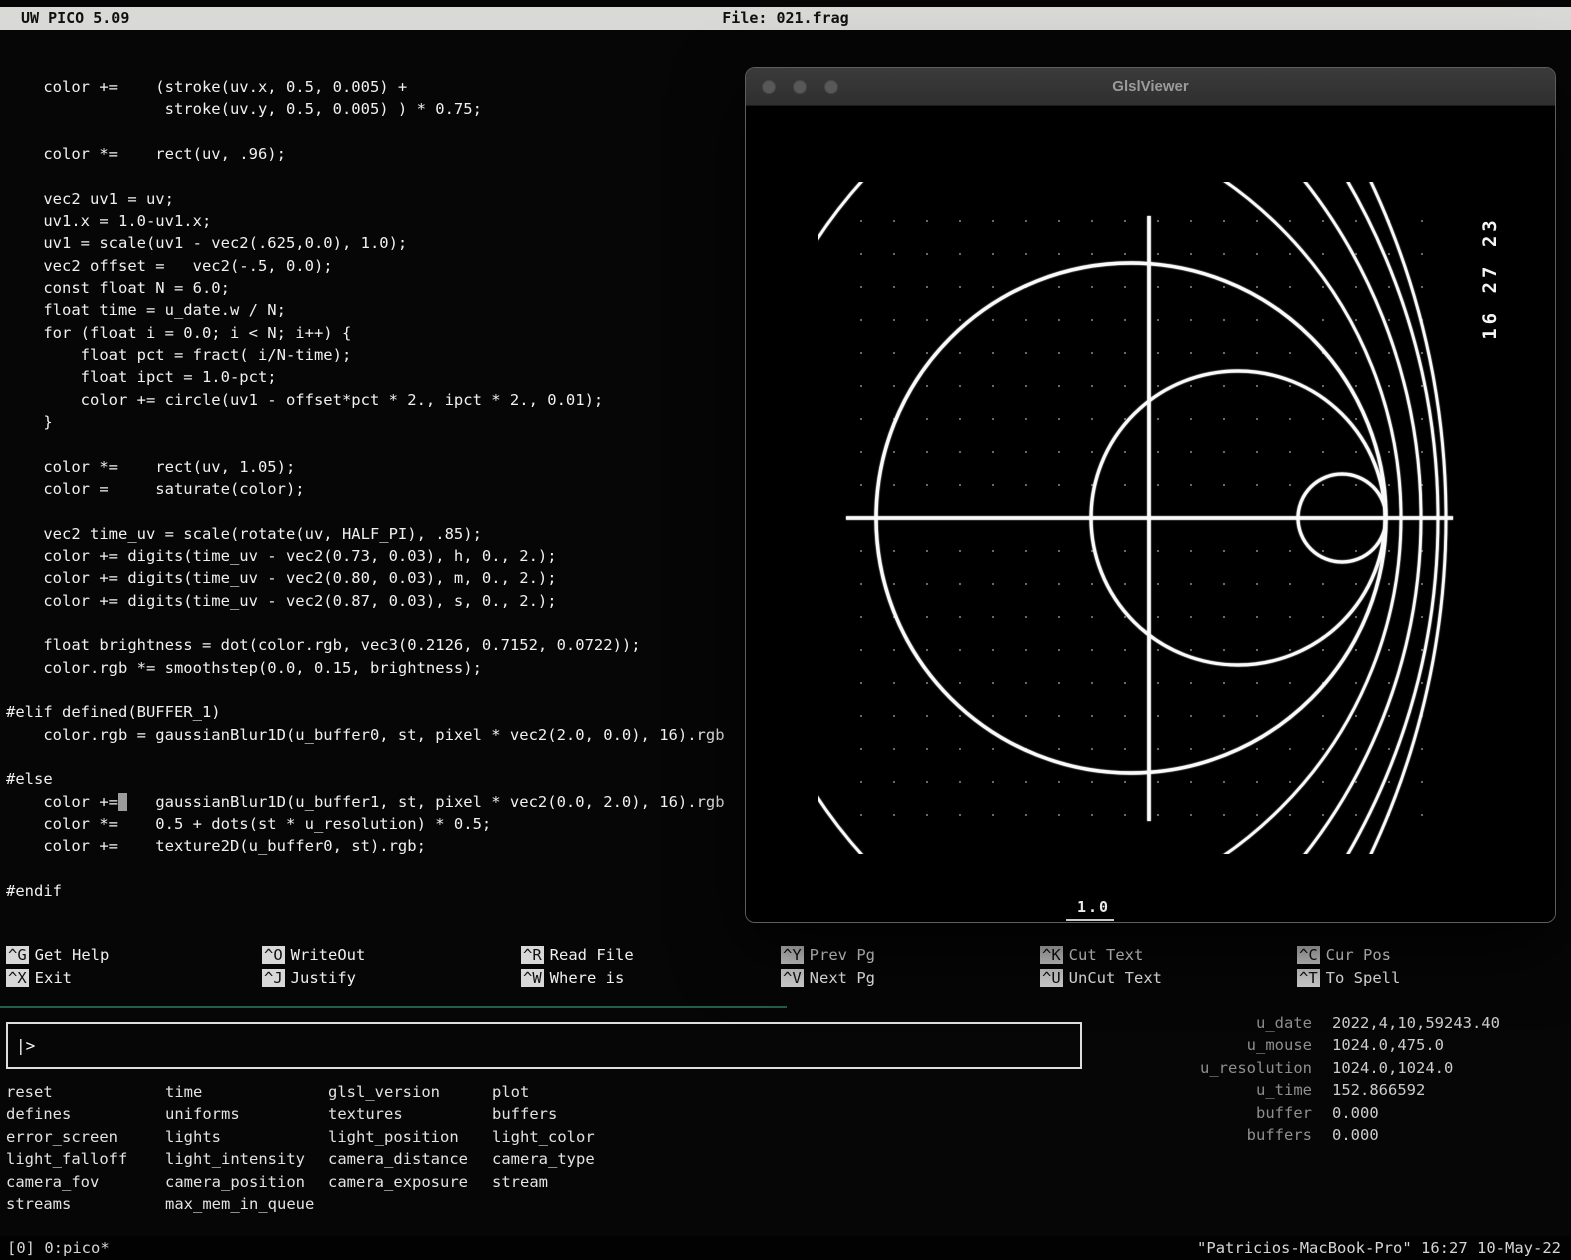 The height and width of the screenshot is (1260, 1571). Describe the element at coordinates (1051, 978) in the screenshot. I see `shortcut-key: ^U` at that location.